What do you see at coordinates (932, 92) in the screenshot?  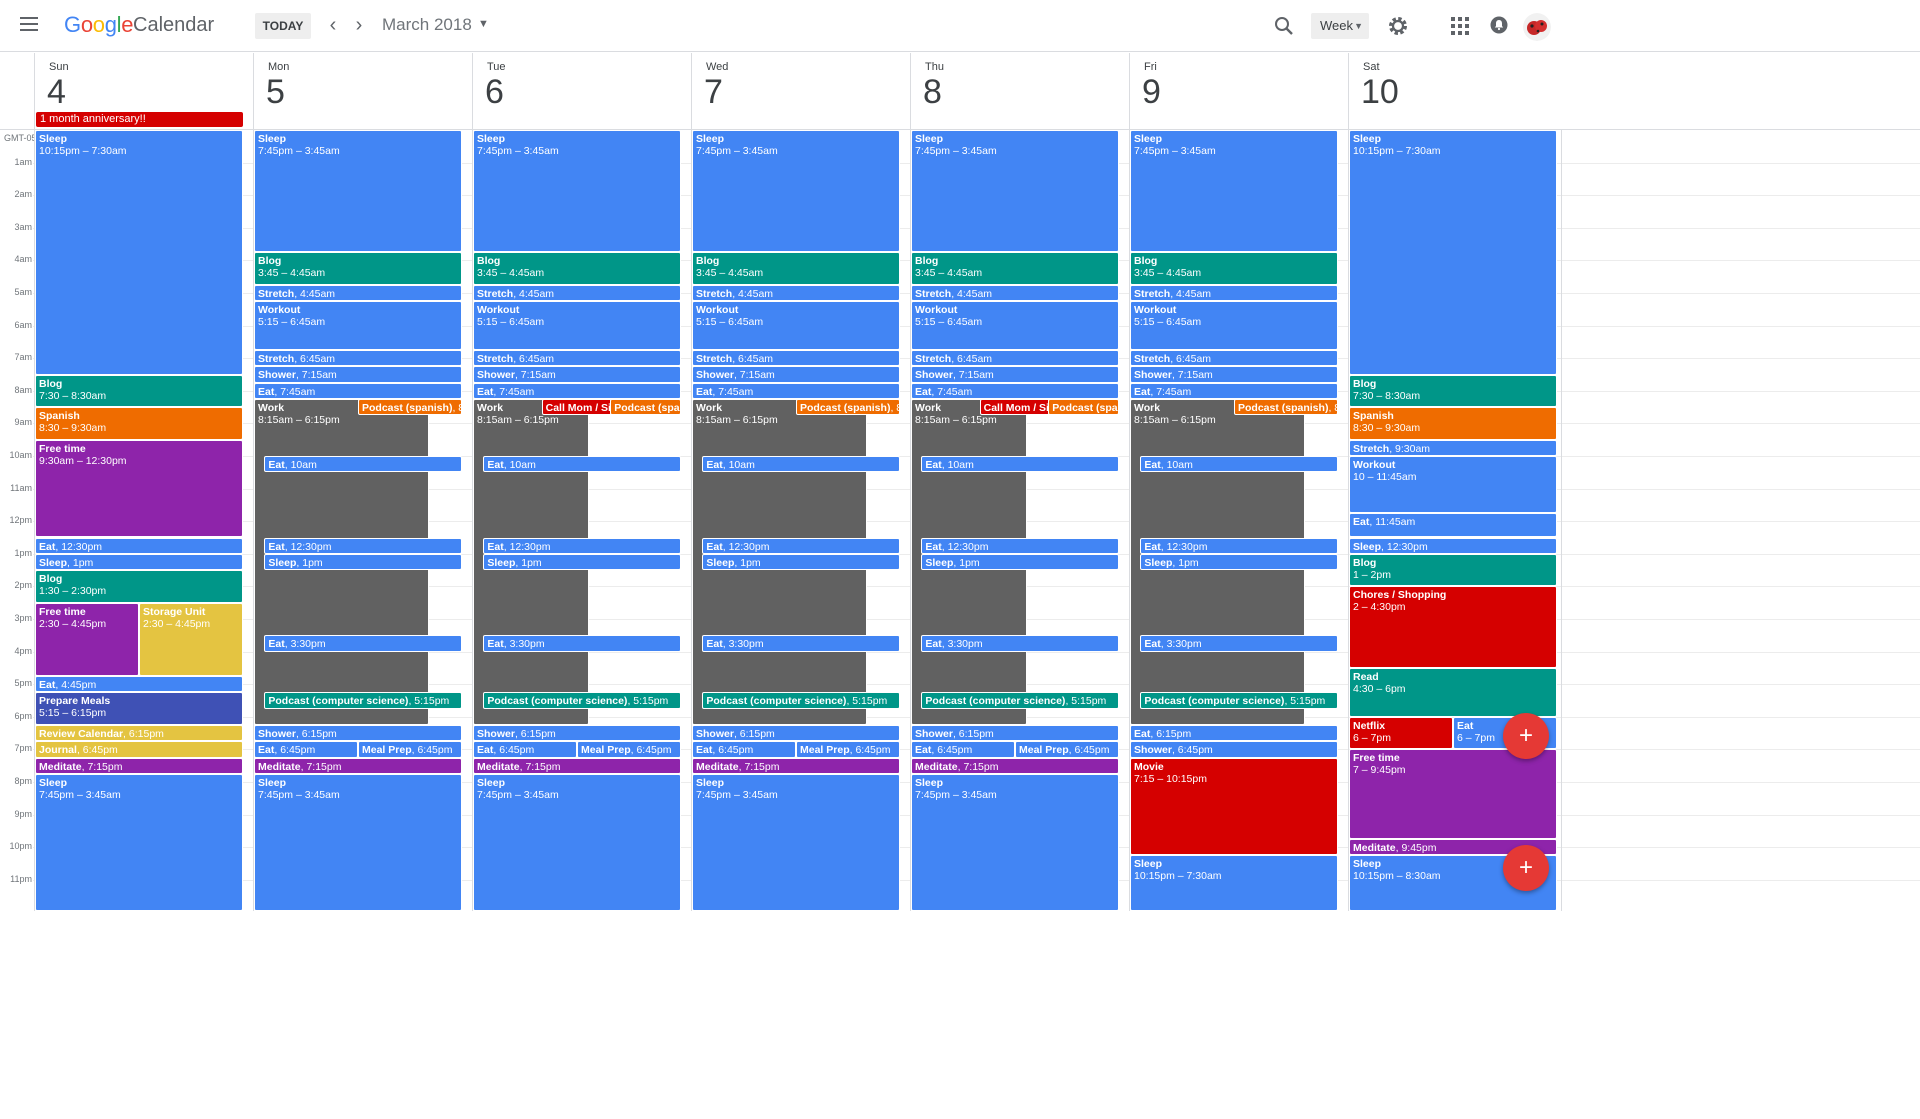 I see `day-number: 8` at bounding box center [932, 92].